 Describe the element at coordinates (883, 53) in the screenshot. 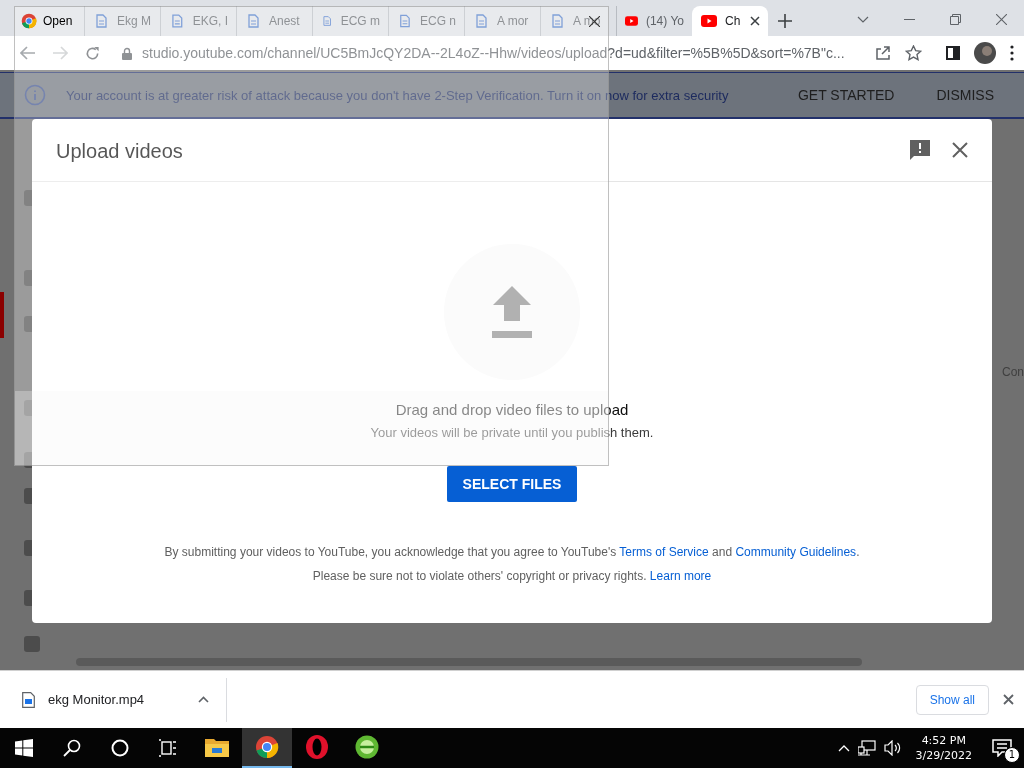

I see `share-icon` at that location.